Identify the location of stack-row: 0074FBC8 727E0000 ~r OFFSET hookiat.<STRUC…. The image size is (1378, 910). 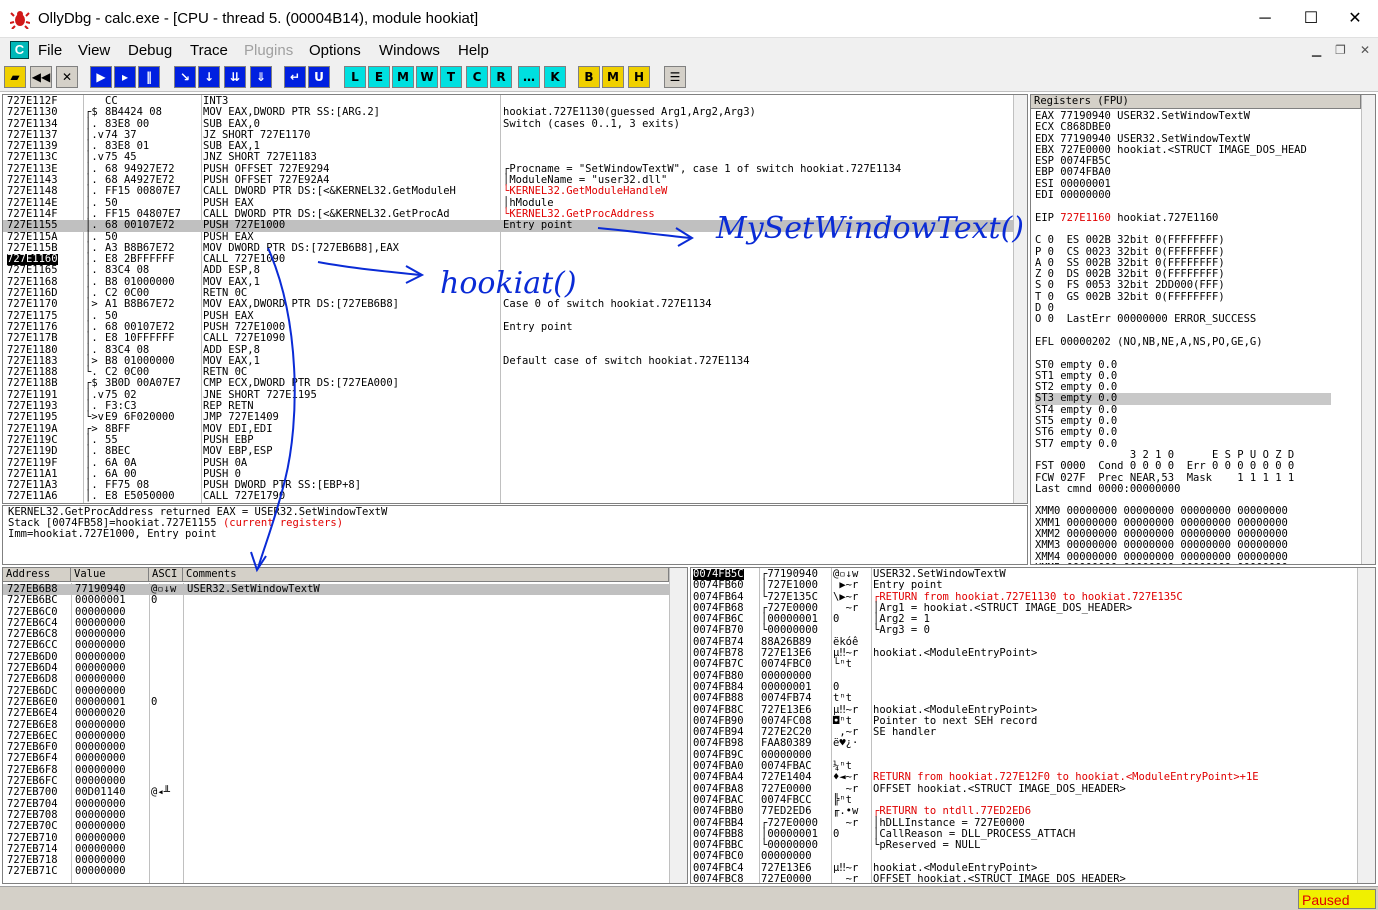
(1024, 878).